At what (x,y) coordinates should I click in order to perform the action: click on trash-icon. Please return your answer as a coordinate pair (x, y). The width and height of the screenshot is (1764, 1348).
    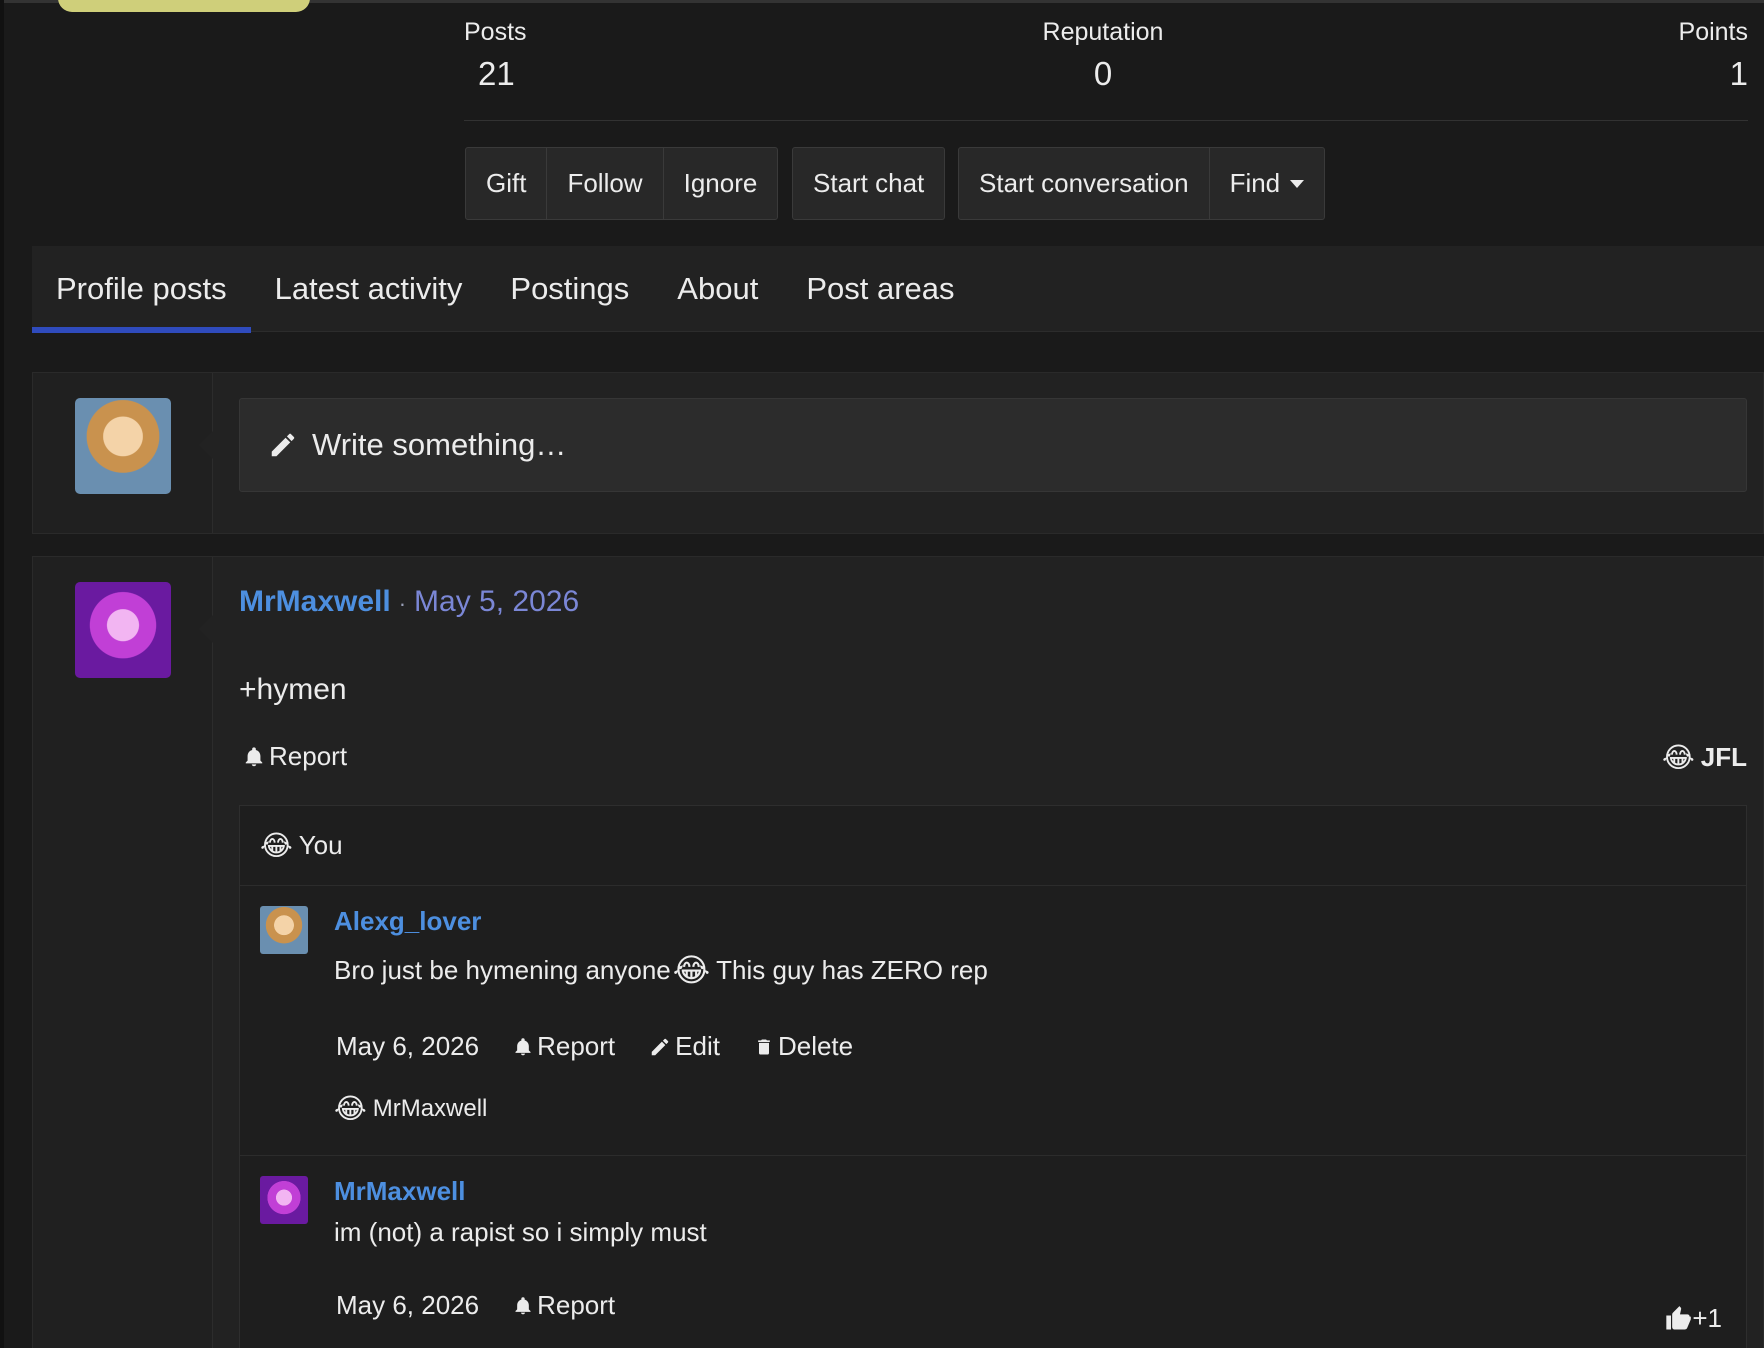
    Looking at the image, I should click on (764, 1046).